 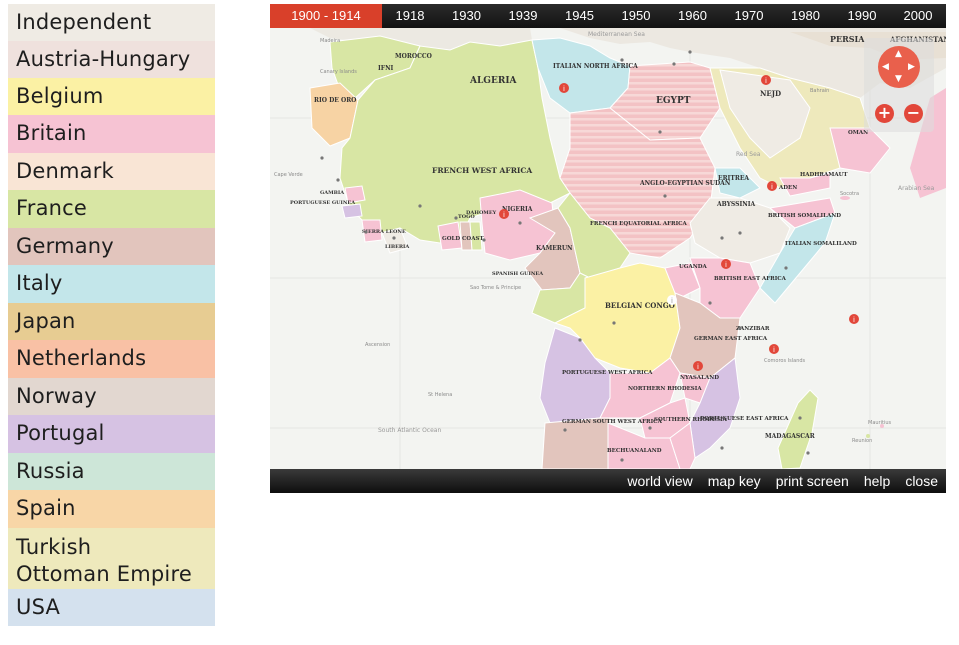 What do you see at coordinates (335, 100) in the screenshot?
I see `label-rio-de-oro: RIO DE ORO` at bounding box center [335, 100].